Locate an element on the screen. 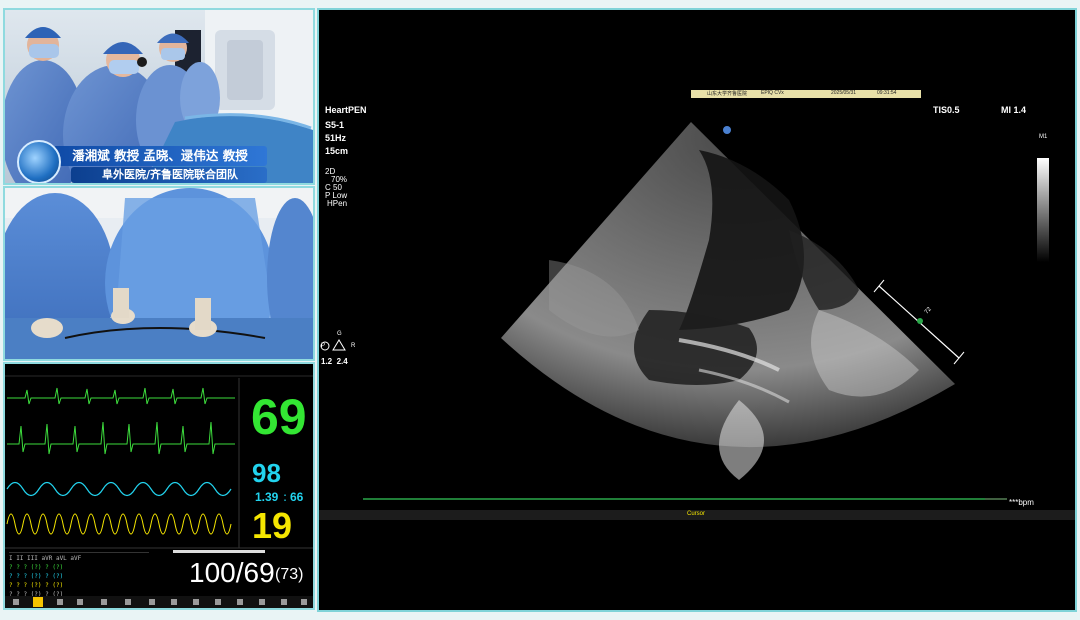 The height and width of the screenshot is (620, 1080). team-name: 阜外医院/齐鲁医院联合团队 is located at coordinates (170, 174).